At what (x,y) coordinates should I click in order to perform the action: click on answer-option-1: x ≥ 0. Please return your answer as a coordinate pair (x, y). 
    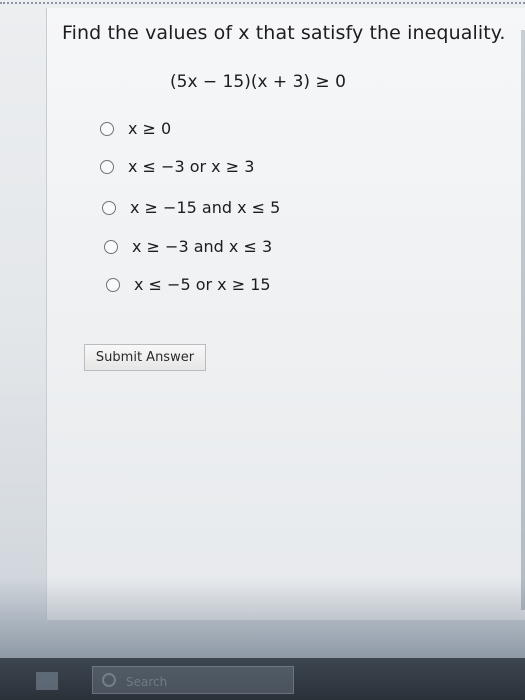
    Looking at the image, I should click on (135, 128).